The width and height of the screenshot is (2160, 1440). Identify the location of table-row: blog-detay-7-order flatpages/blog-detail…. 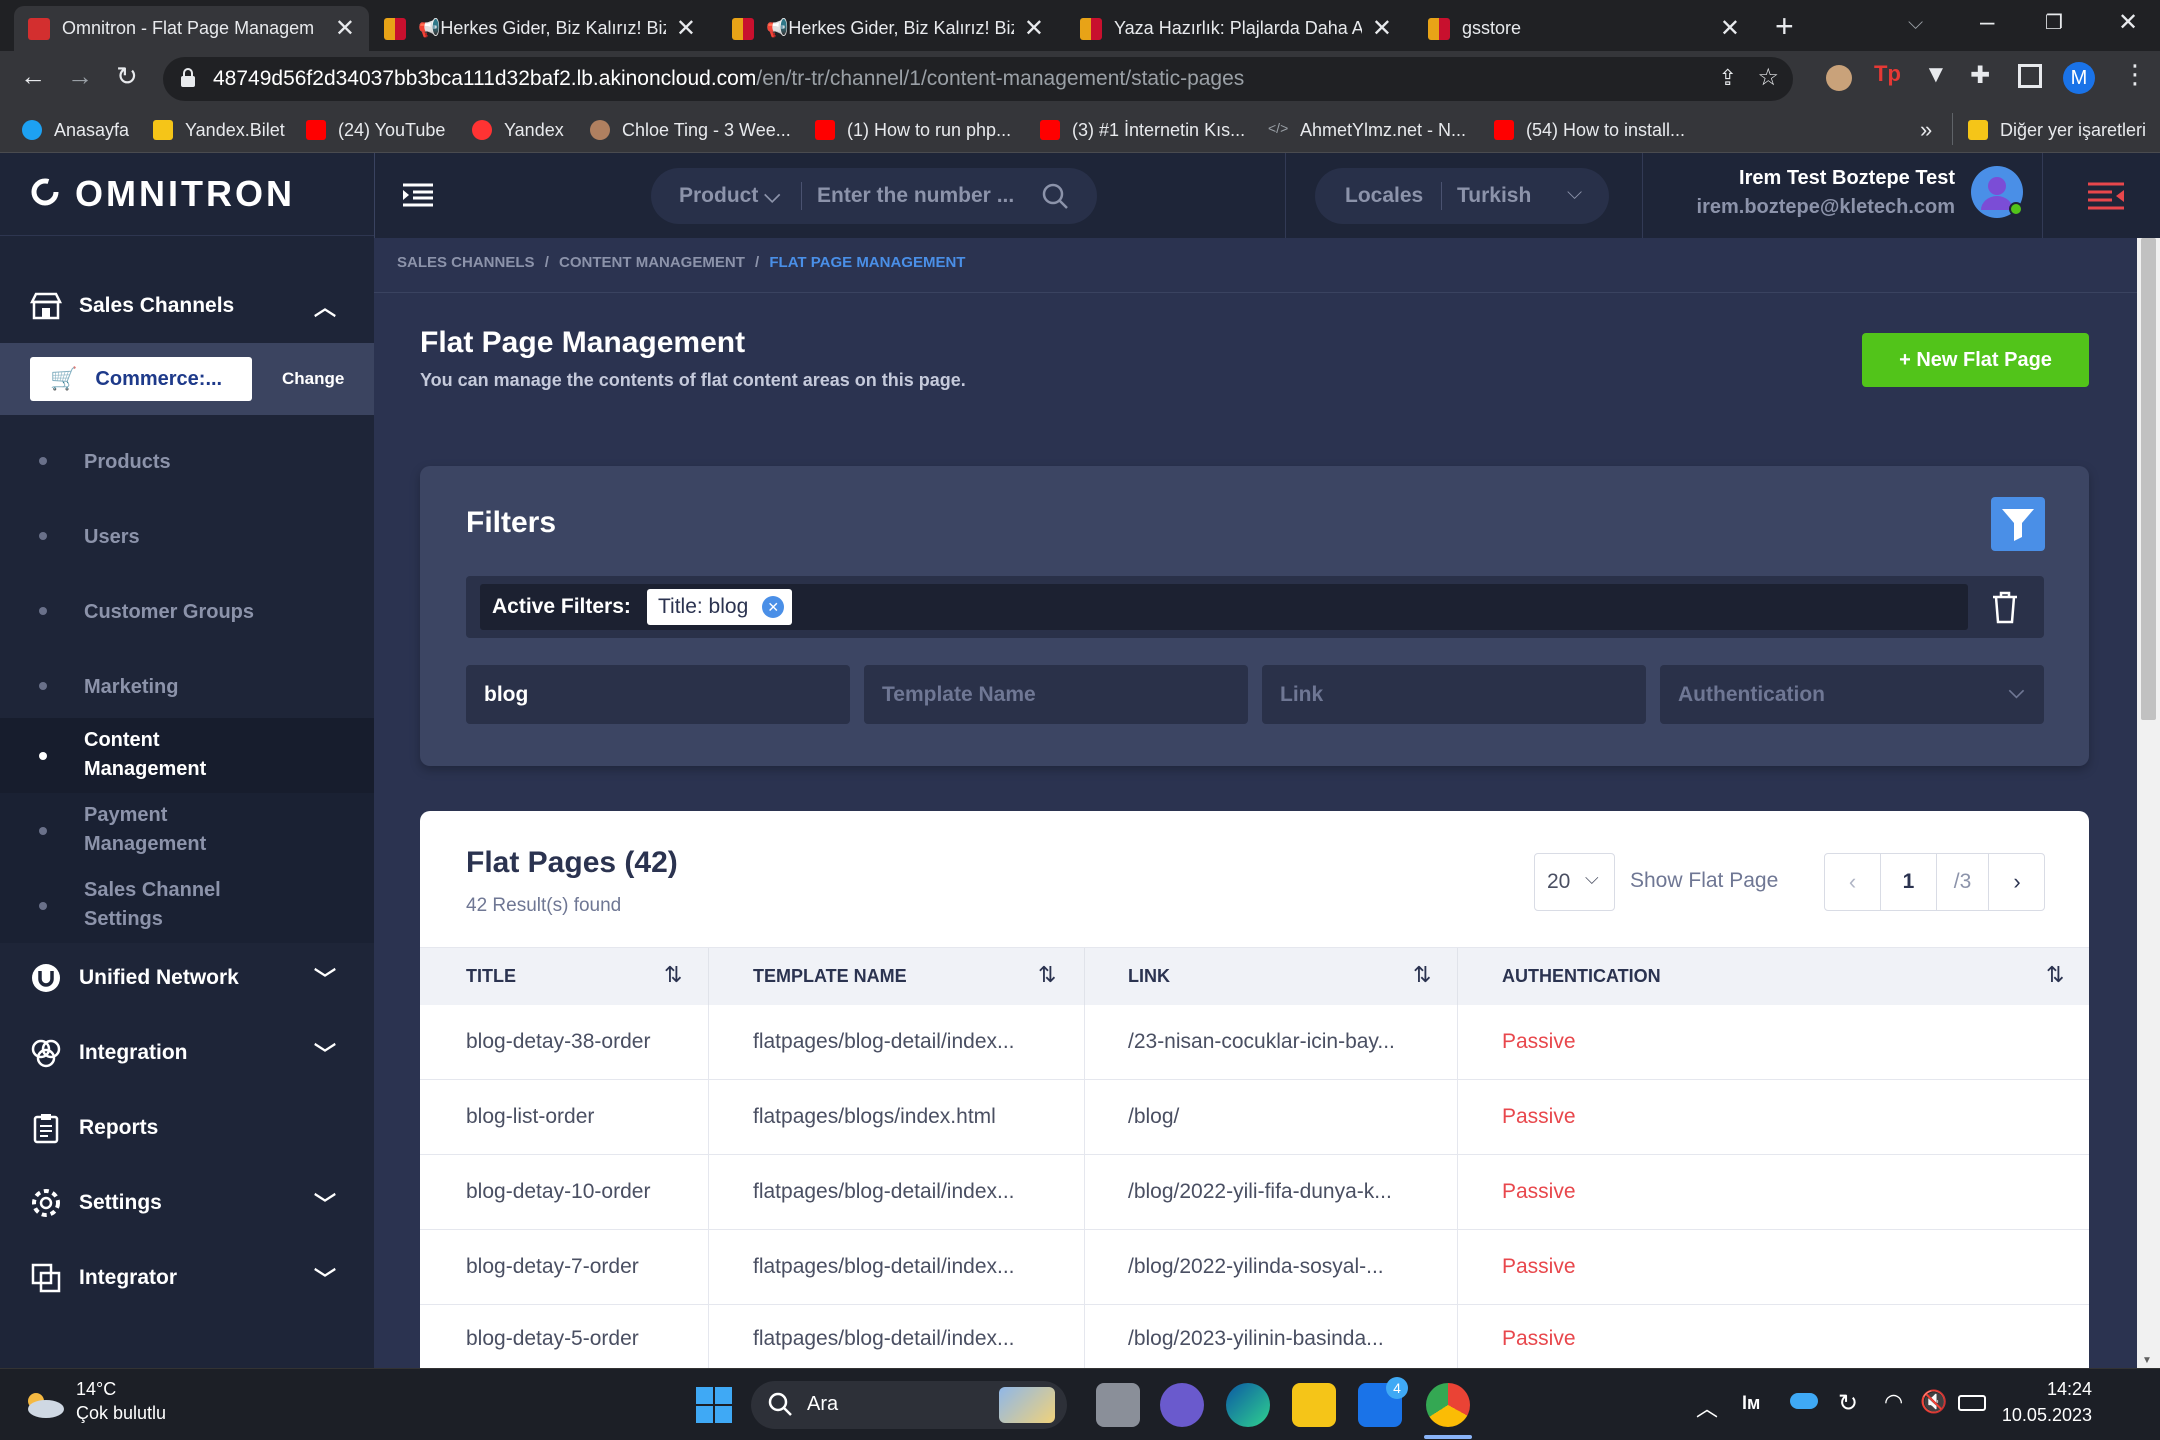
(1254, 1267).